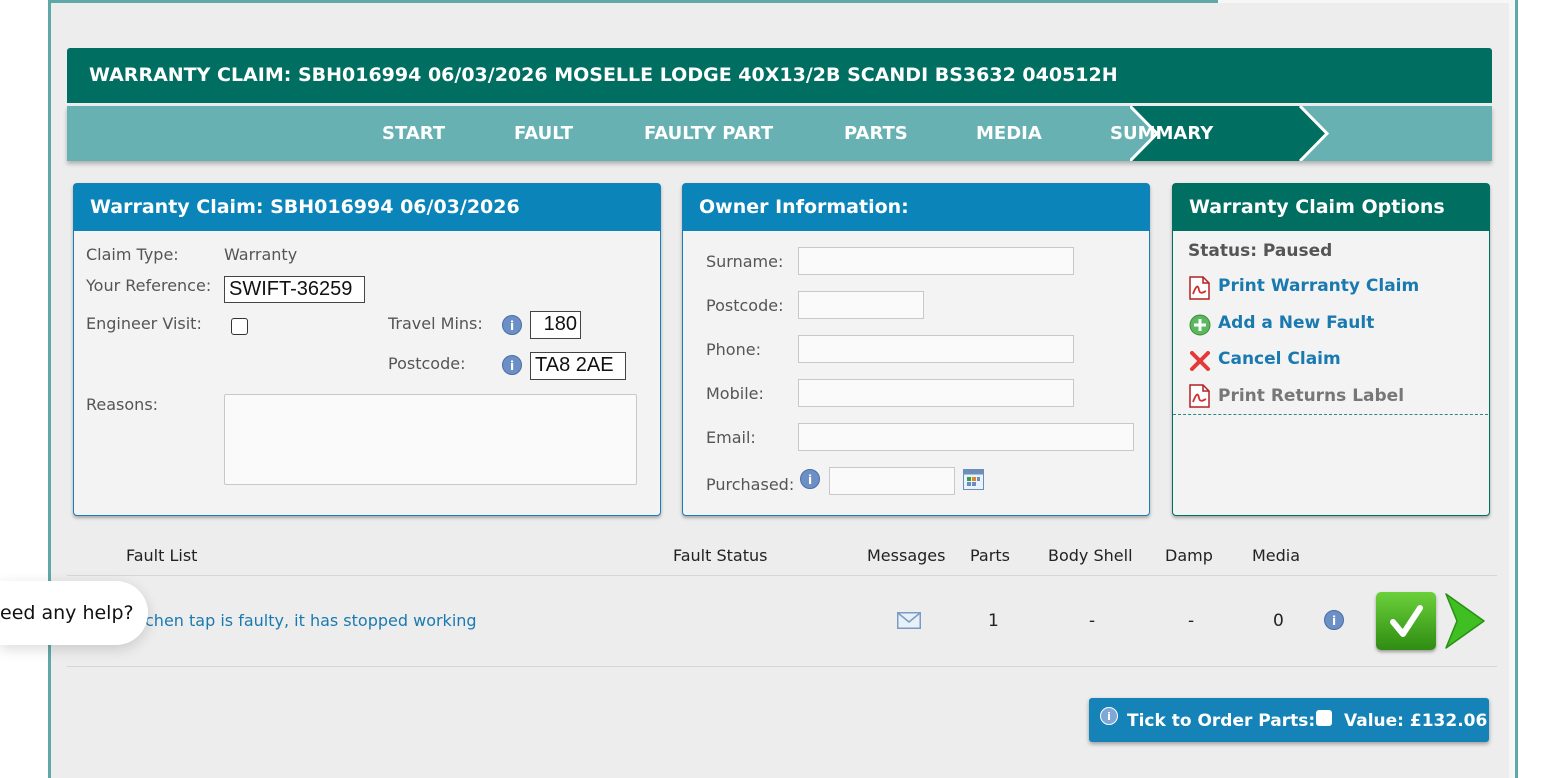 The height and width of the screenshot is (778, 1543). I want to click on tab-parts: PARTS, so click(876, 133).